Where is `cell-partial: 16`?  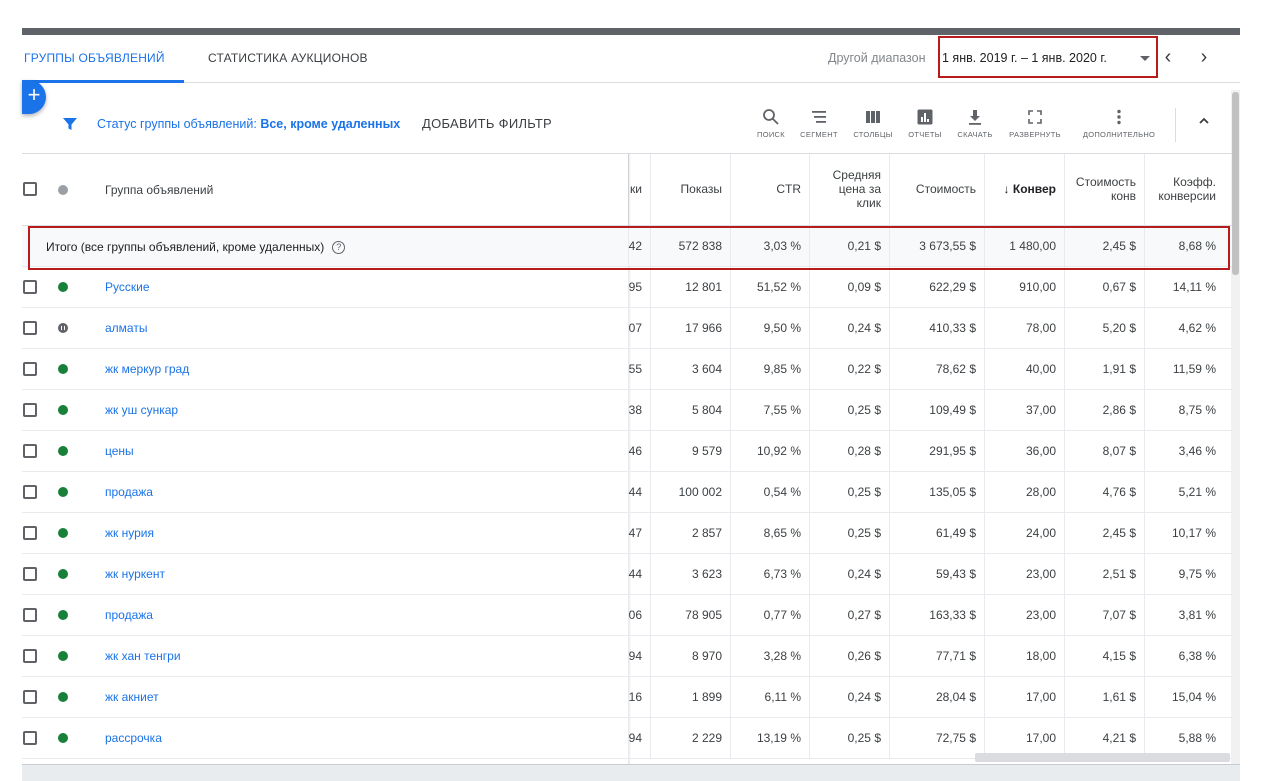 cell-partial: 16 is located at coordinates (639, 697).